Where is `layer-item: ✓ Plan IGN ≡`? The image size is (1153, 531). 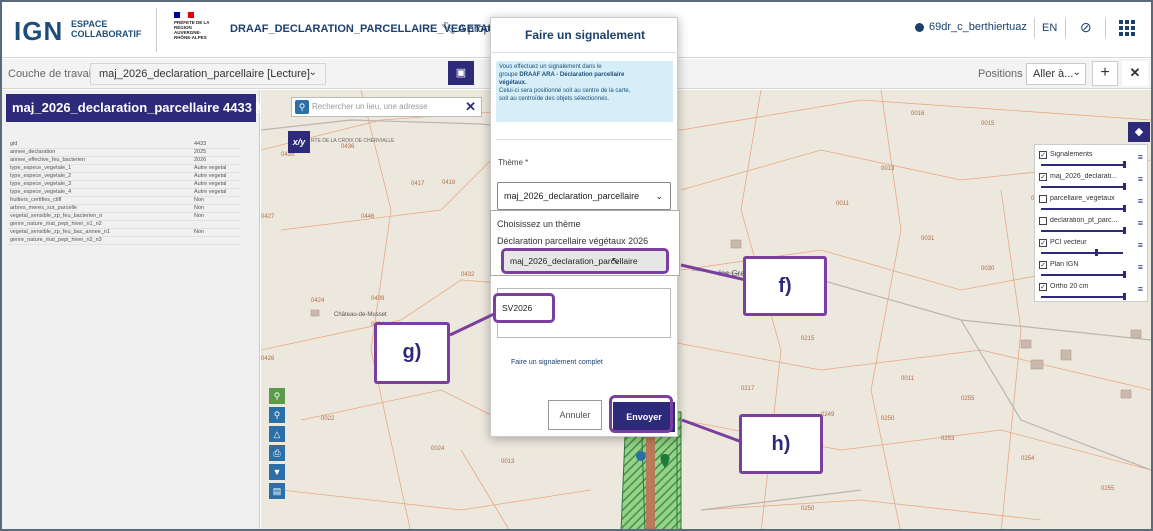
layer-item: ✓ Plan IGN ≡ is located at coordinates (1092, 271).